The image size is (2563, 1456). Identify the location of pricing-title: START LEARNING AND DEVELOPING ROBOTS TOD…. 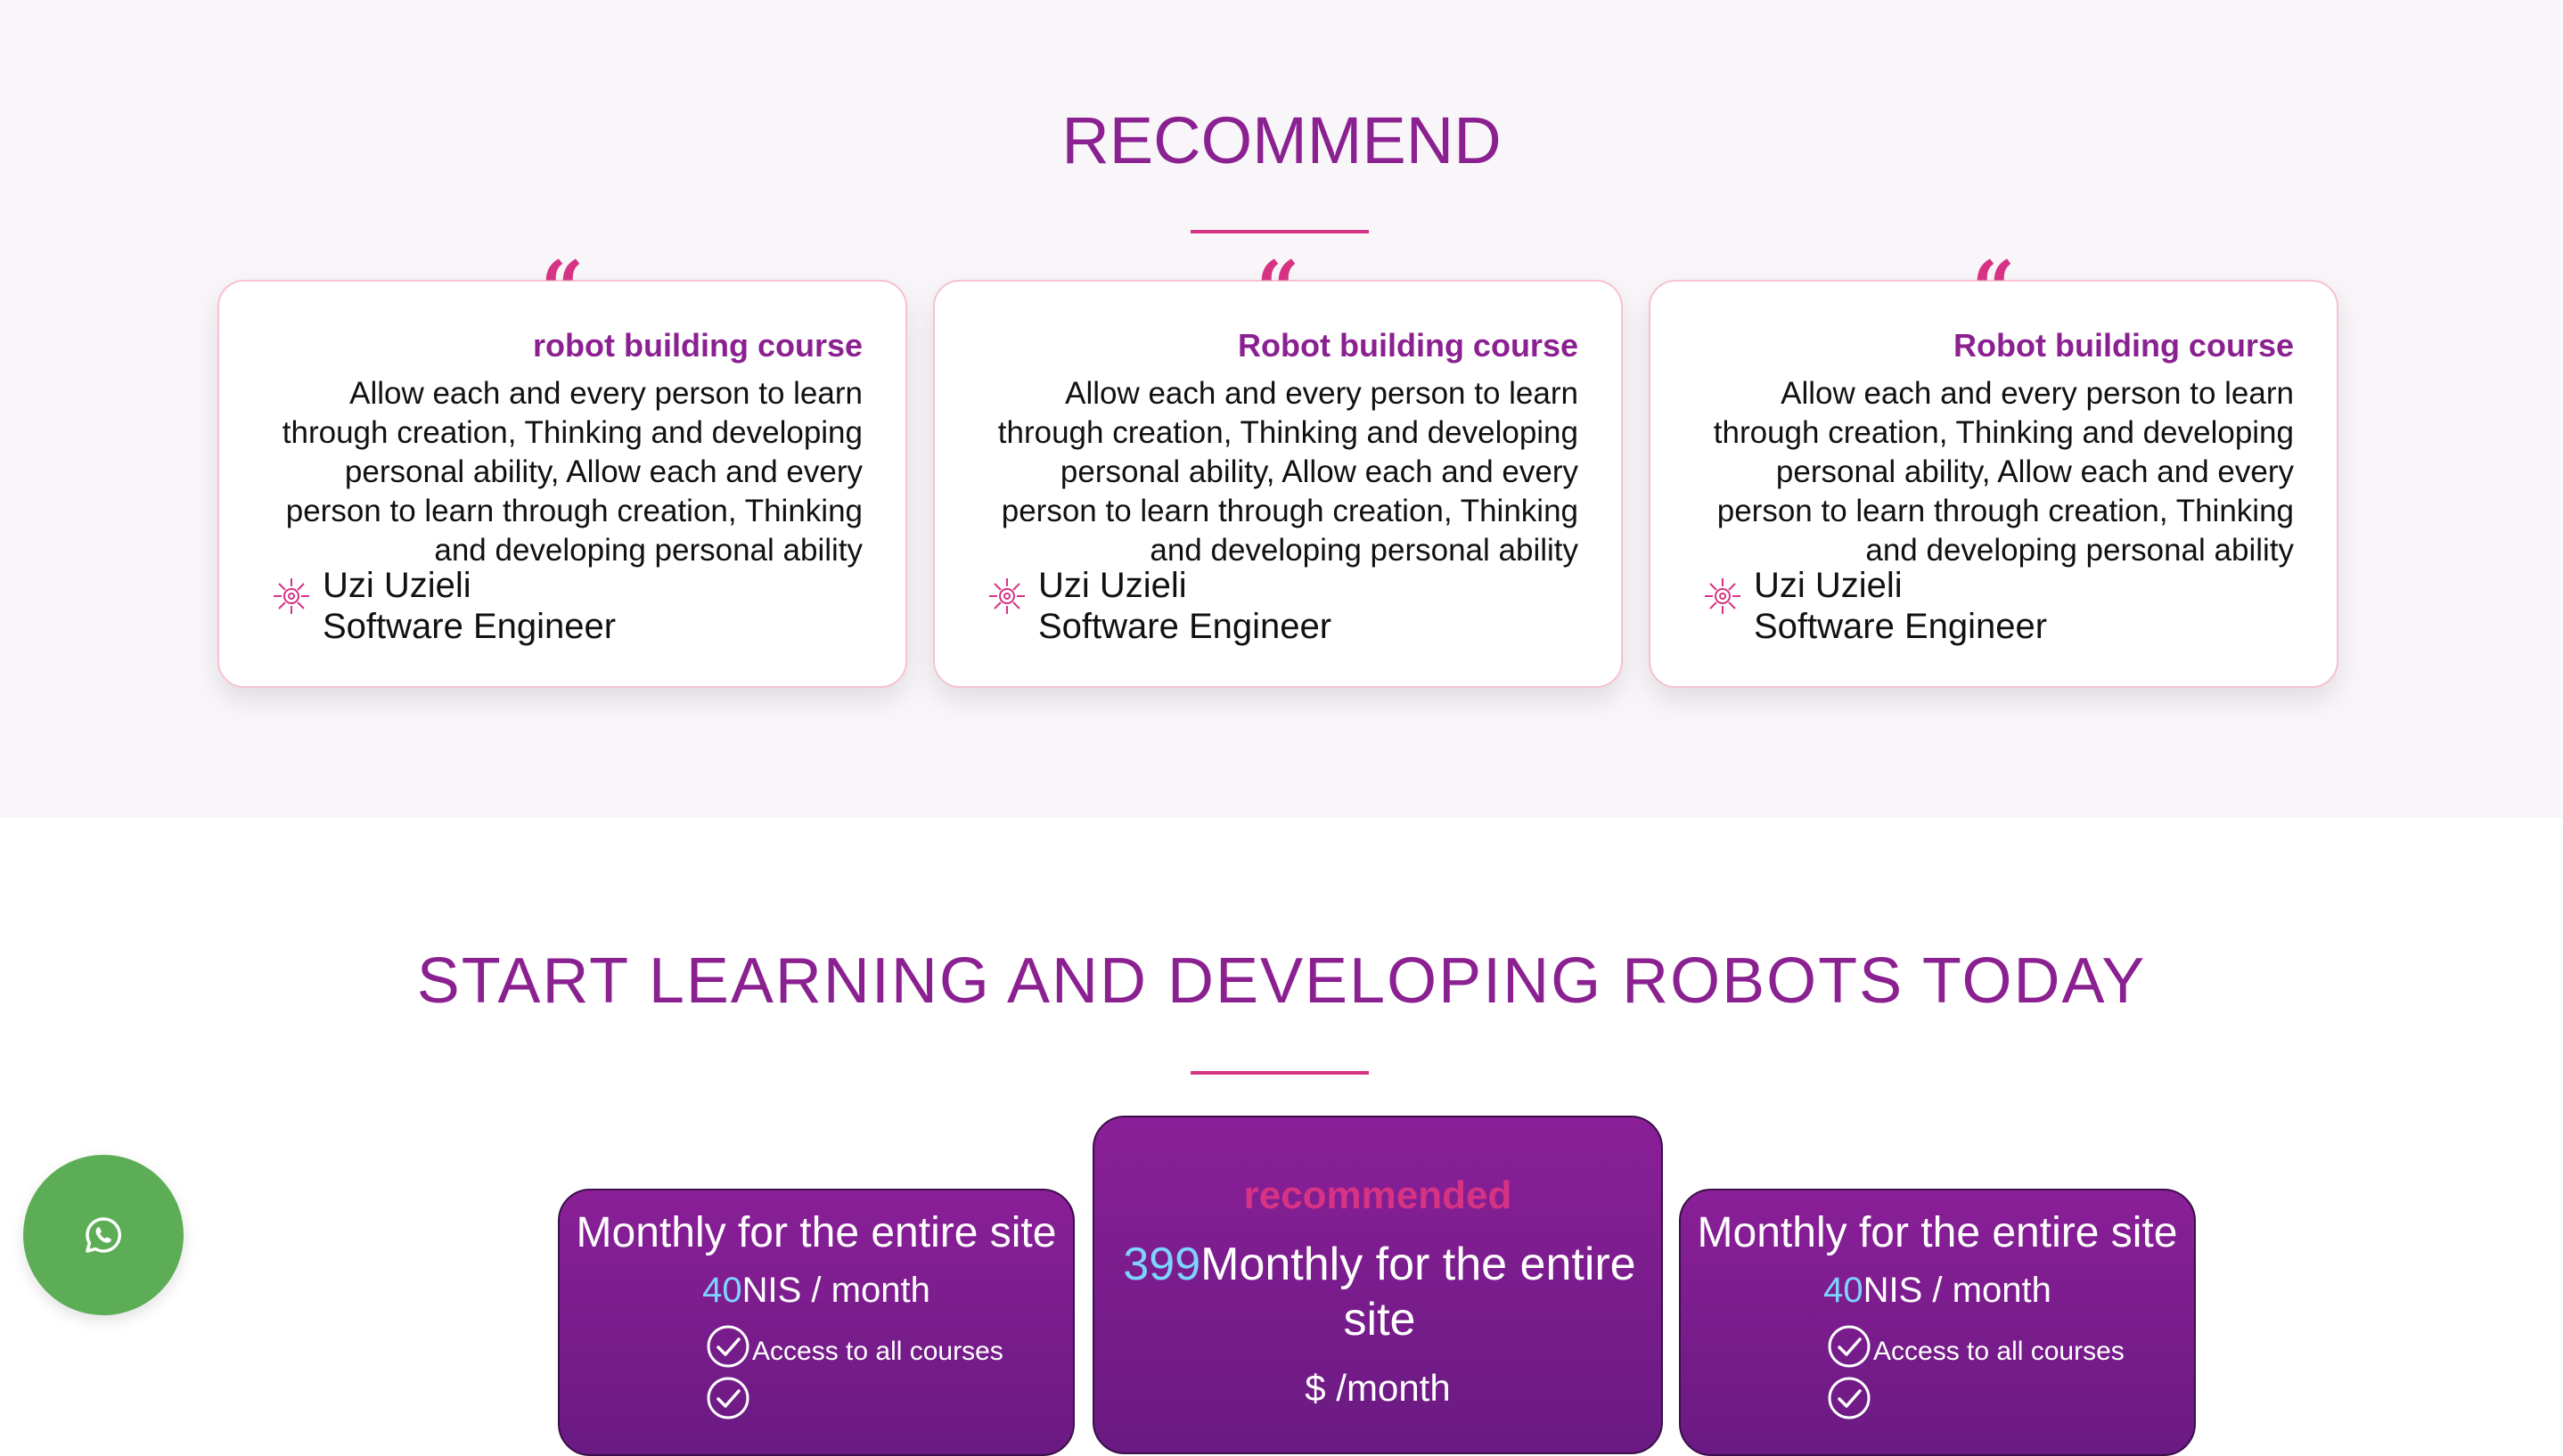
(1281, 981).